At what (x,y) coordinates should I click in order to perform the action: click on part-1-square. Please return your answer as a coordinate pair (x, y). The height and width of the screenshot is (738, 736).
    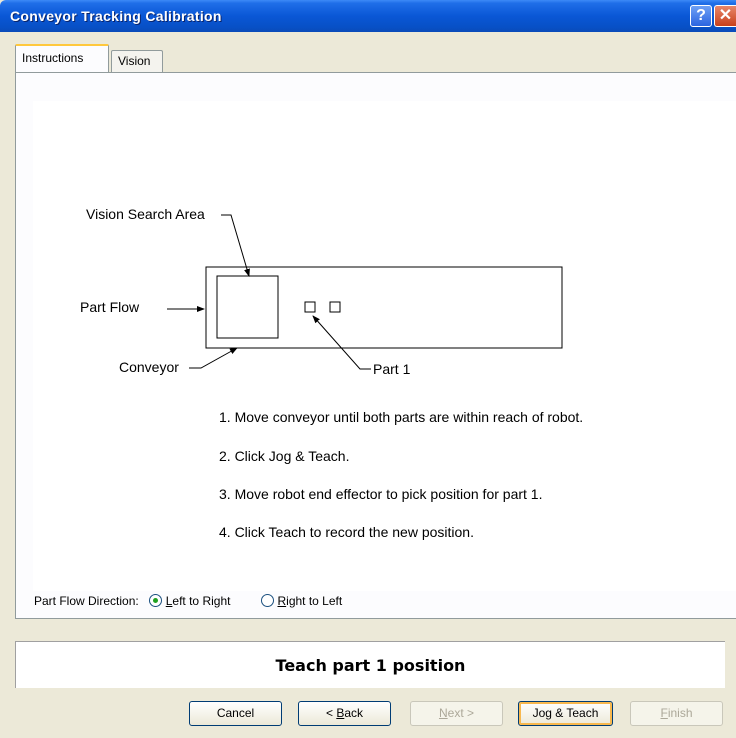
    Looking at the image, I should click on (310, 307).